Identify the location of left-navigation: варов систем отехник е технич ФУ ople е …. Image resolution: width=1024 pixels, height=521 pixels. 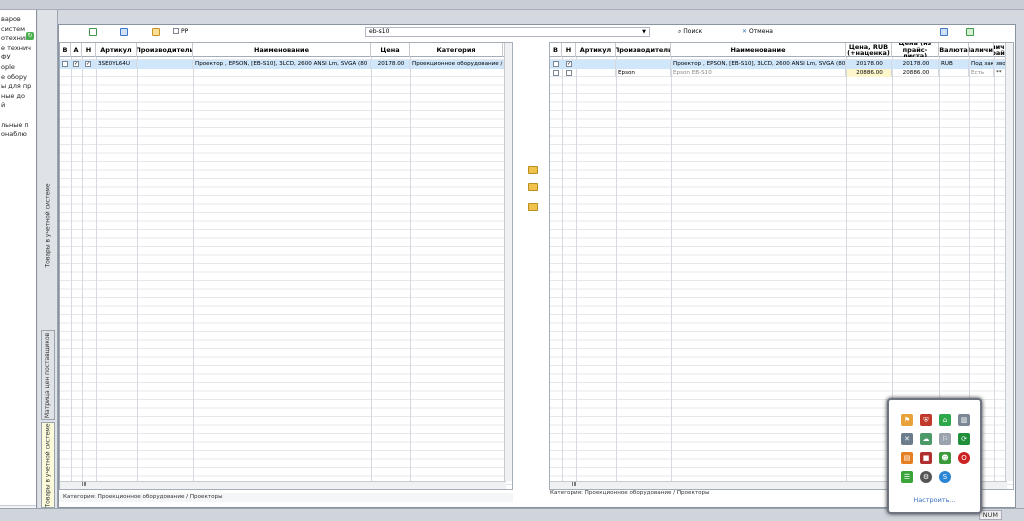
(18, 259).